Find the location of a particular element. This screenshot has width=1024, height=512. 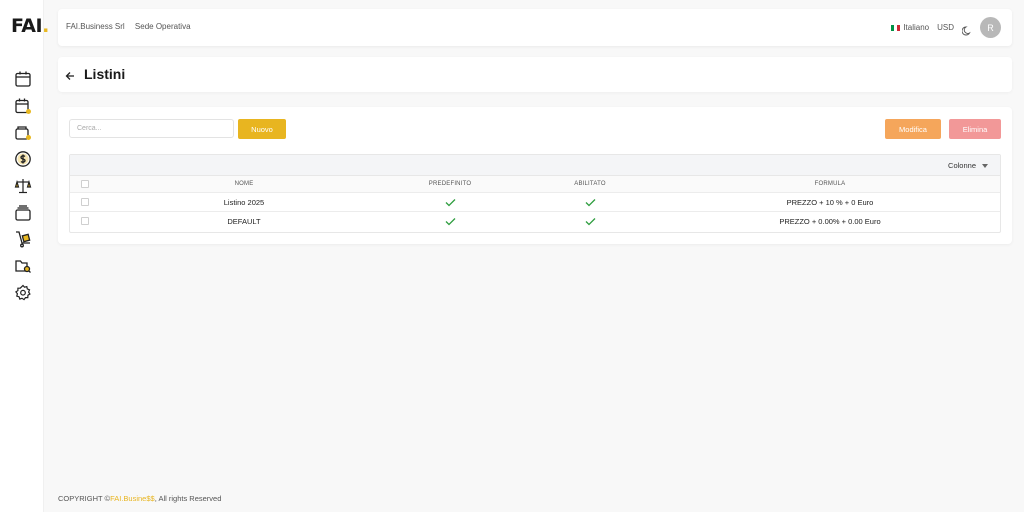

cell-nome: DEFAULT is located at coordinates (244, 221).